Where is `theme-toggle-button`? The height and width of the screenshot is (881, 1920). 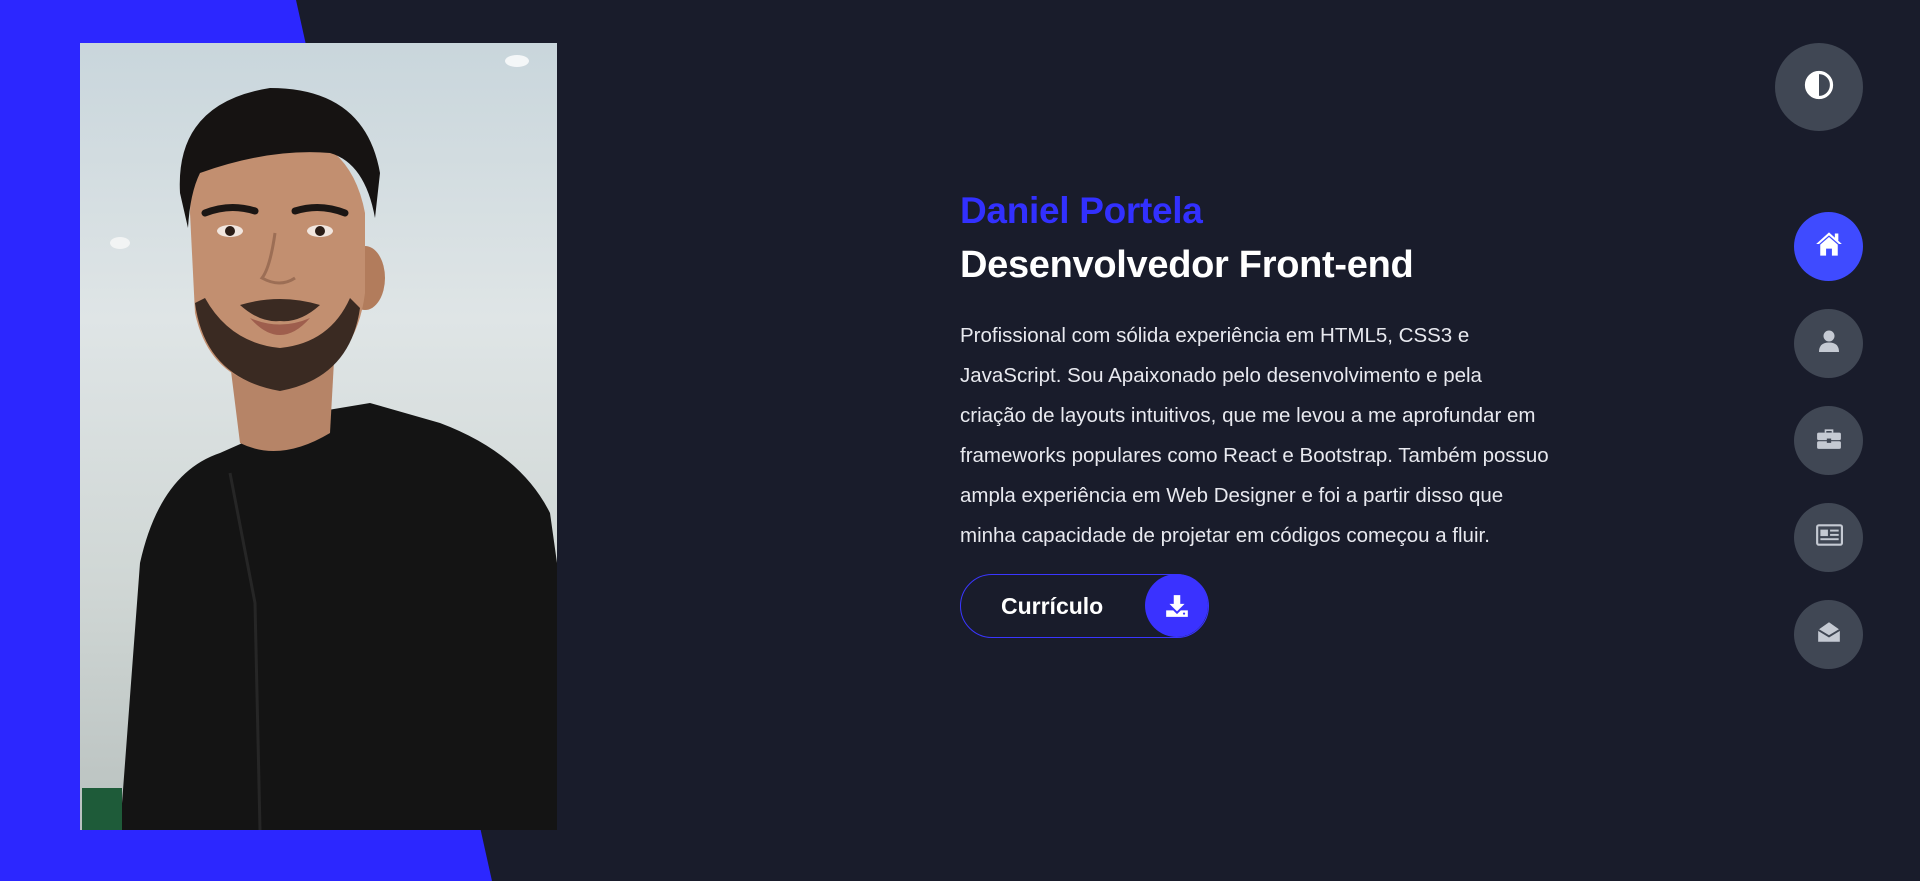 theme-toggle-button is located at coordinates (1819, 87).